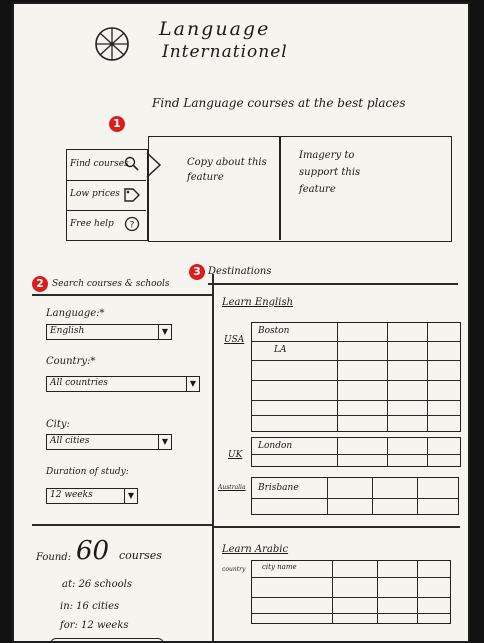 This screenshot has width=484, height=643. Describe the element at coordinates (75, 313) in the screenshot. I see `language-label: Language:*` at that location.